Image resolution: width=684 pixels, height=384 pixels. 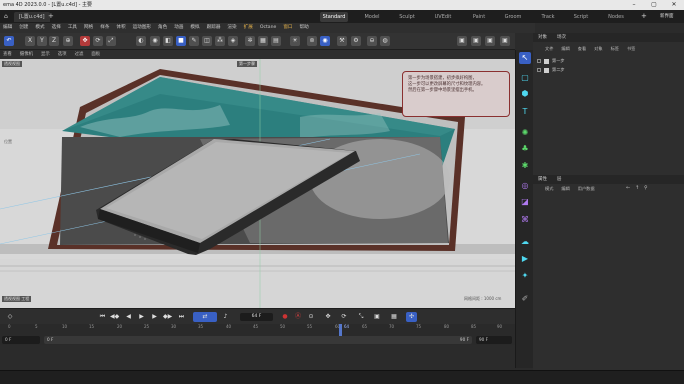 I want to click on position-key-icon: ✥, so click(x=328, y=317).